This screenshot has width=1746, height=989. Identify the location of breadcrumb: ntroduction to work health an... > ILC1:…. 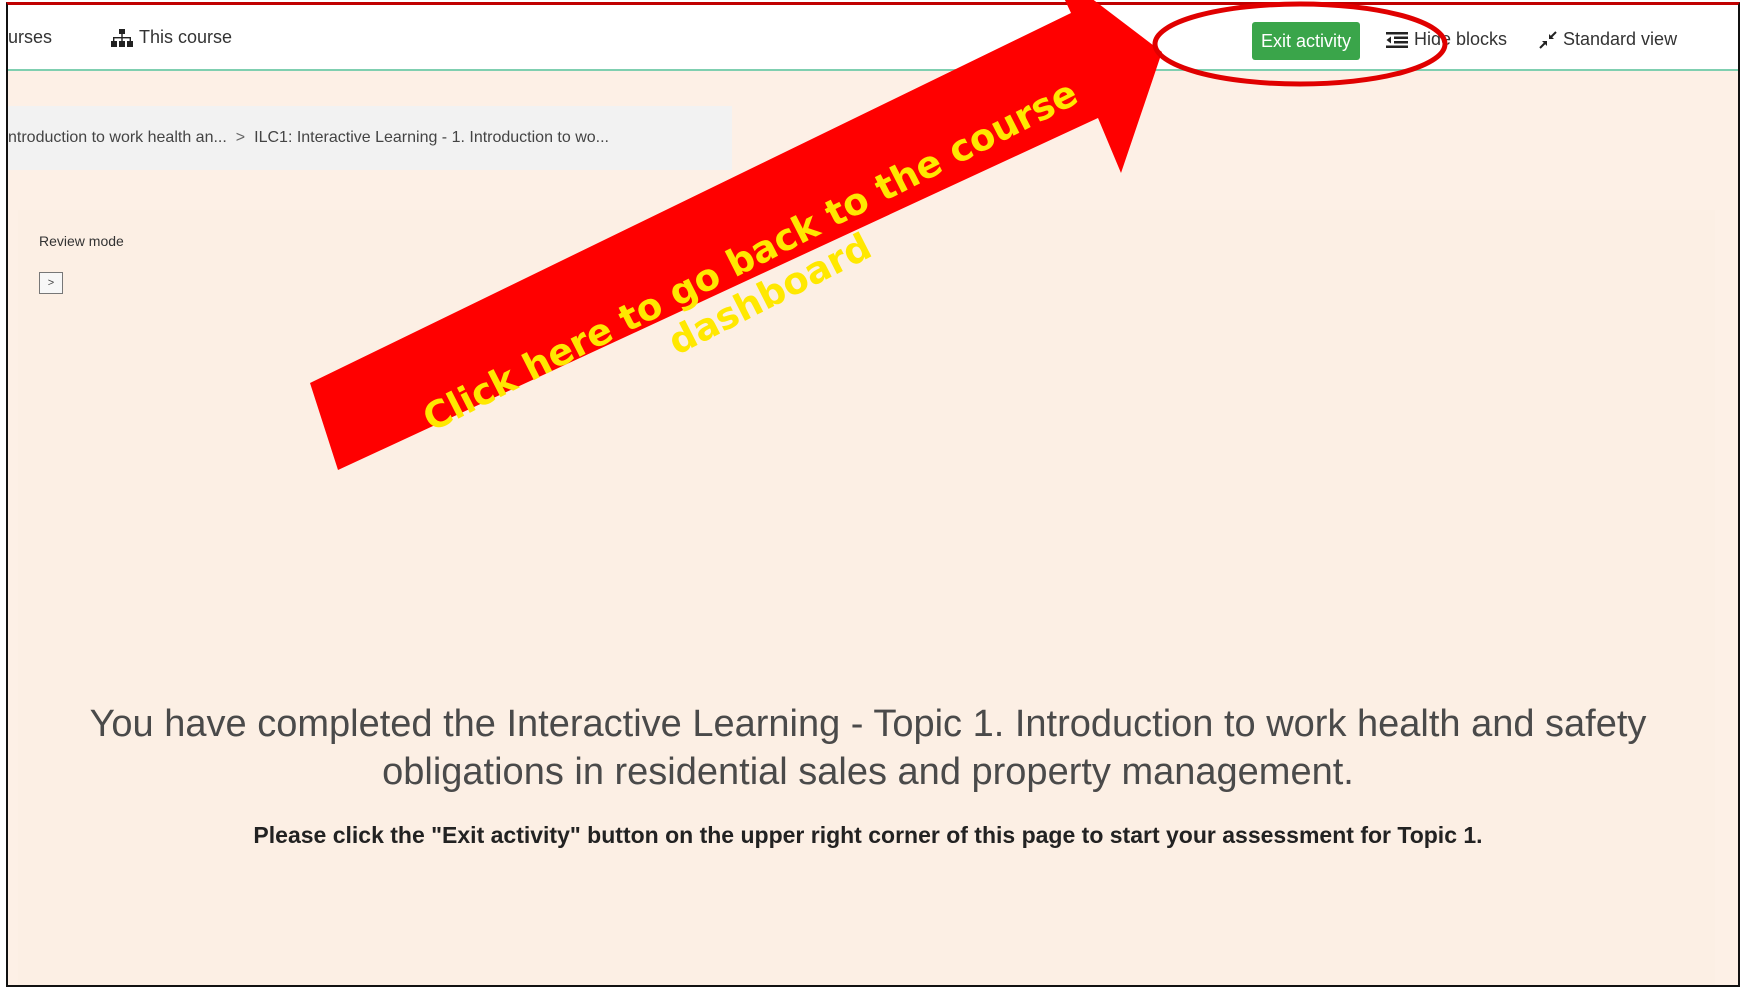
(370, 138).